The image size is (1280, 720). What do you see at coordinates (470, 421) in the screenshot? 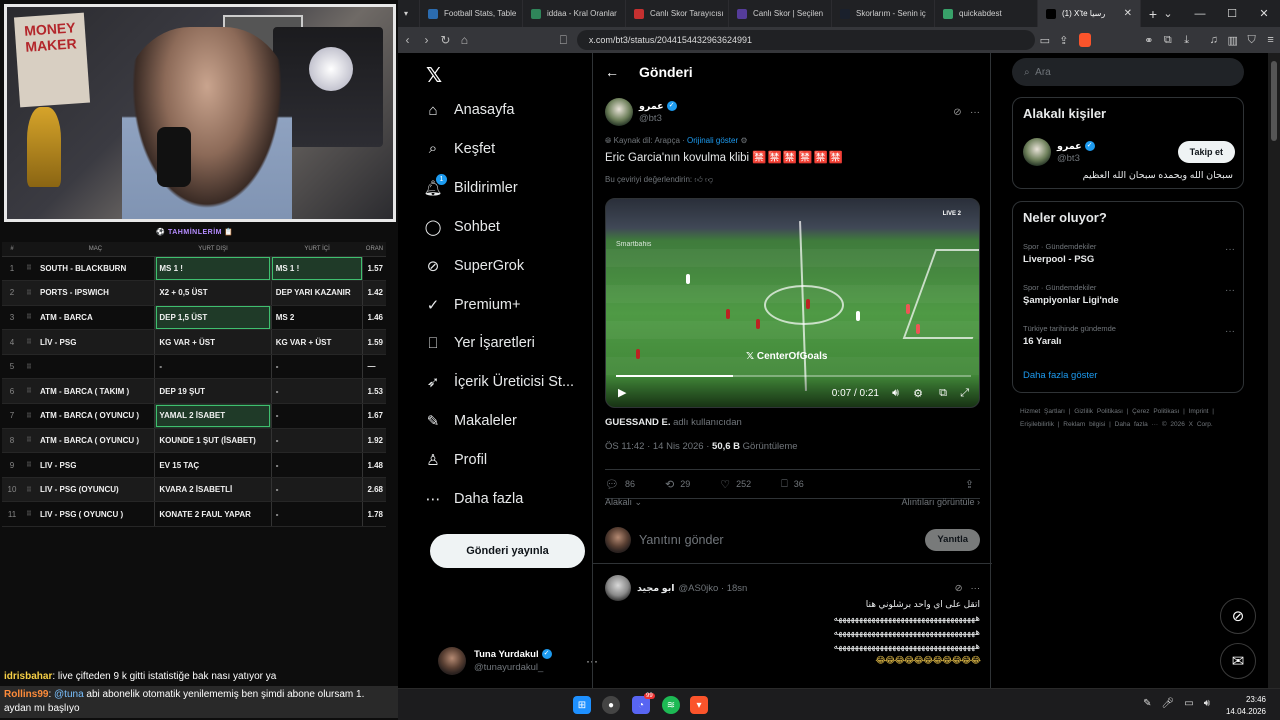
I see `nav-item-9: ✎ Makaleler` at bounding box center [470, 421].